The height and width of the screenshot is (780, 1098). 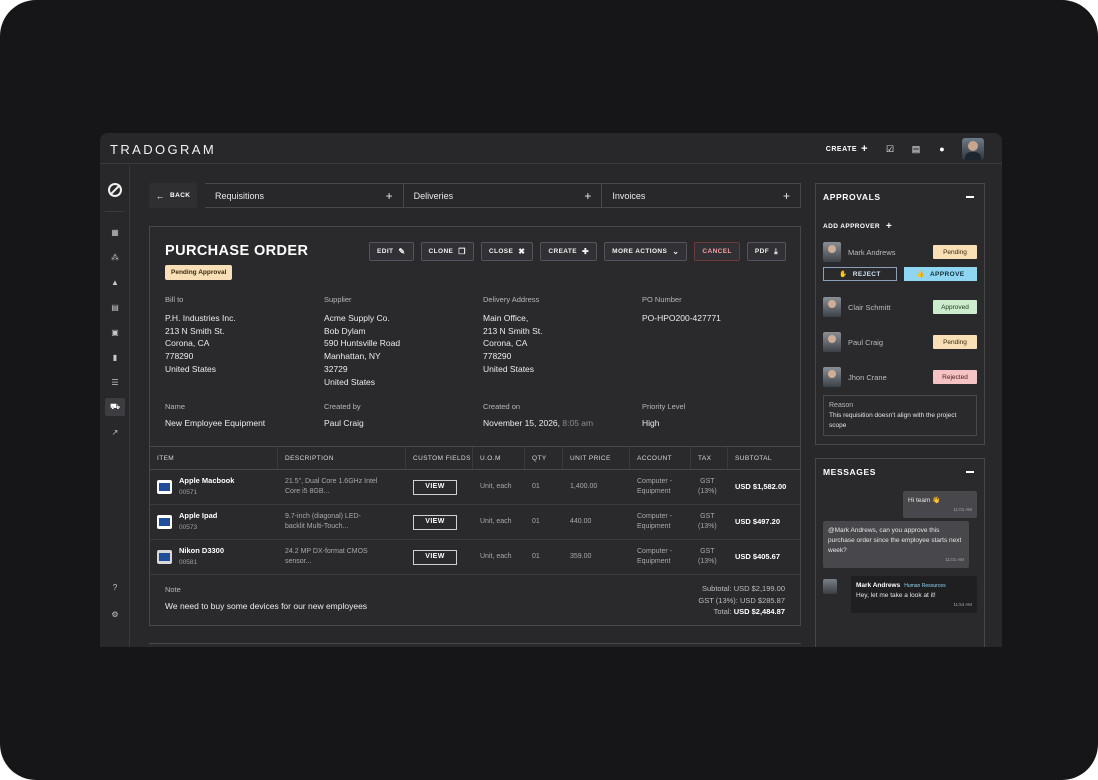 What do you see at coordinates (955, 307) in the screenshot?
I see `status-badge: Approved` at bounding box center [955, 307].